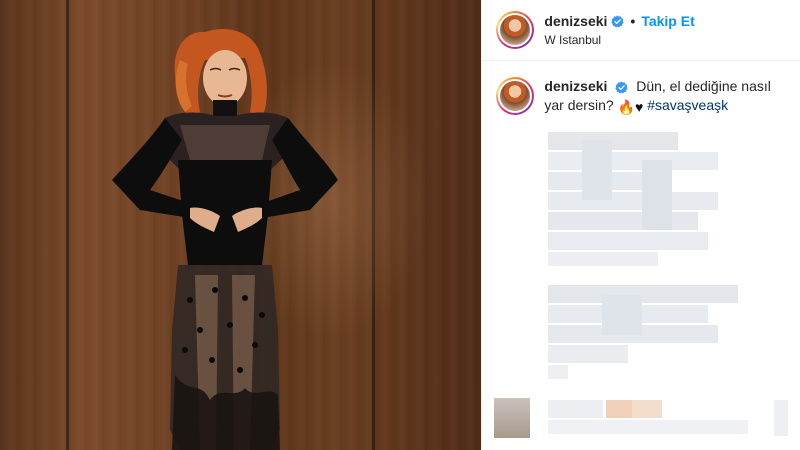  What do you see at coordinates (619, 40) in the screenshot?
I see `location-link: W Istanbul` at bounding box center [619, 40].